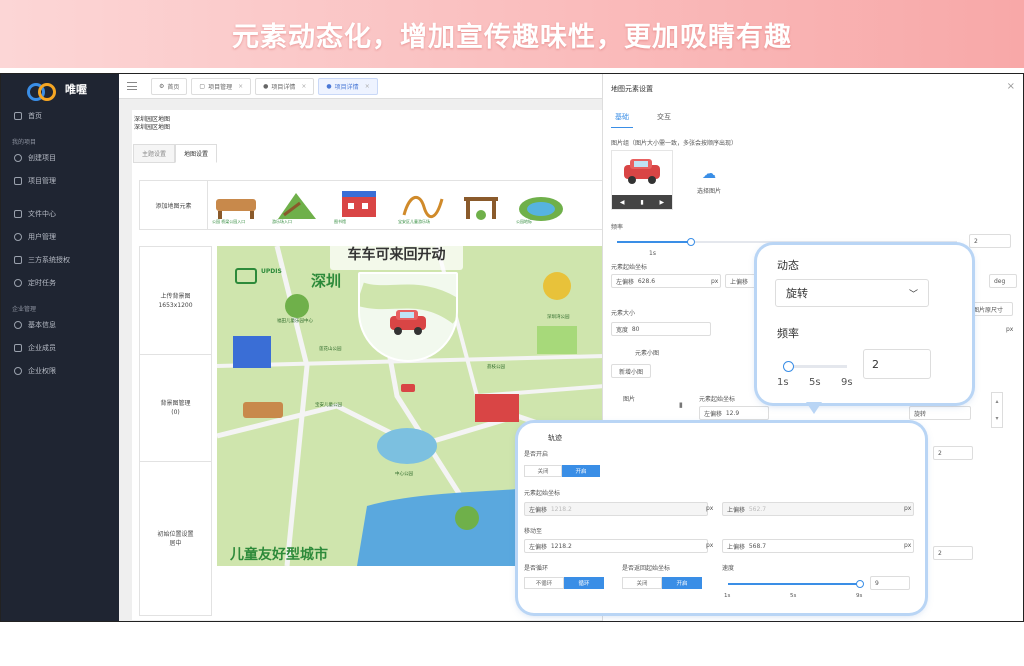 This screenshot has width=1024, height=666. I want to click on poi-label: 深圳湾公园, so click(558, 317).